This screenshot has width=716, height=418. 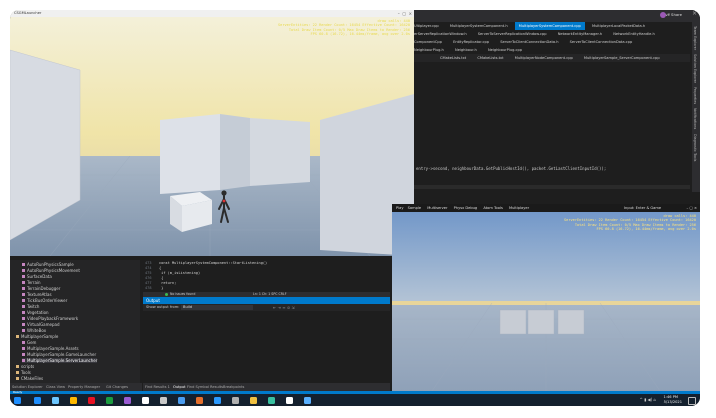 I want to click on menu-item: Sample, so click(x=414, y=208).